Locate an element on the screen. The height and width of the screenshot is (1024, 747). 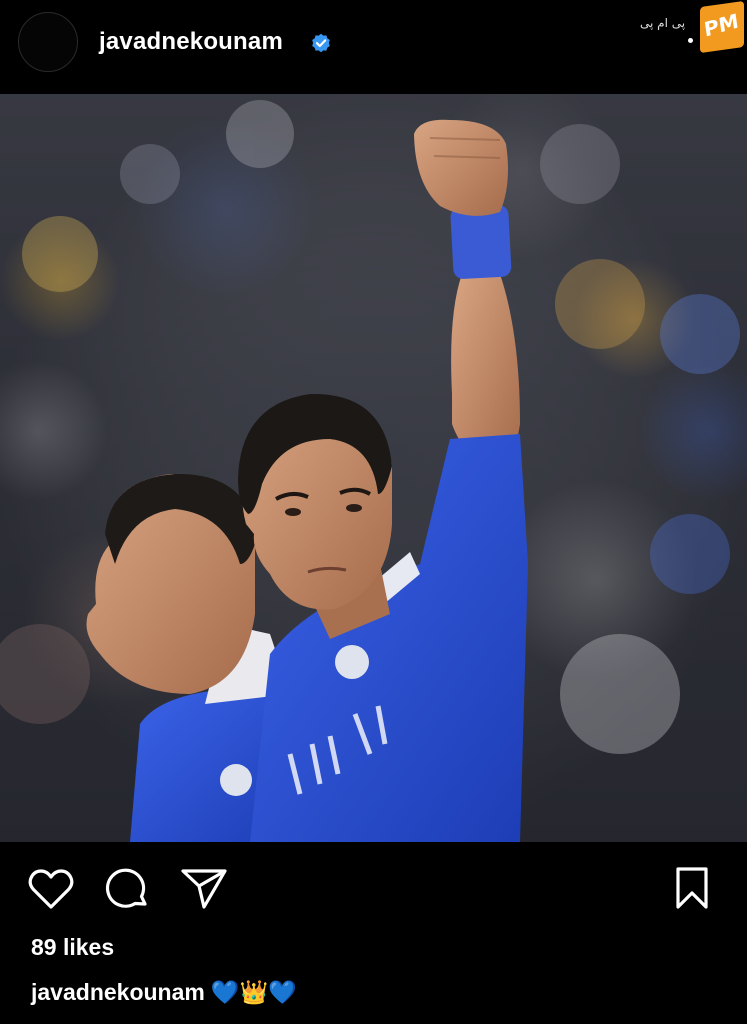
watermark-badge: PM is located at coordinates (722, 27).